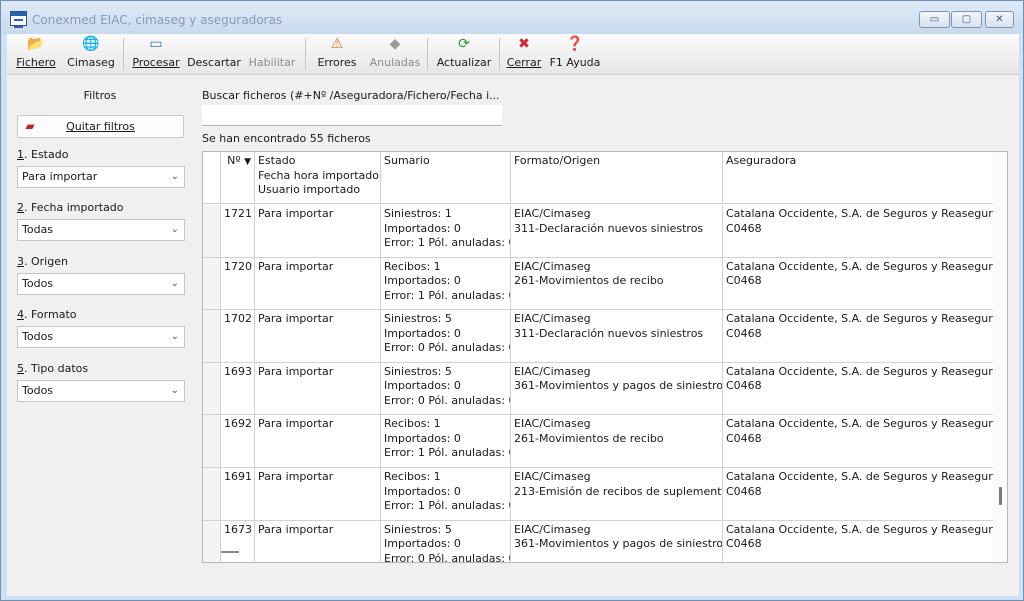  What do you see at coordinates (524, 44) in the screenshot?
I see `close-icon: ✖` at bounding box center [524, 44].